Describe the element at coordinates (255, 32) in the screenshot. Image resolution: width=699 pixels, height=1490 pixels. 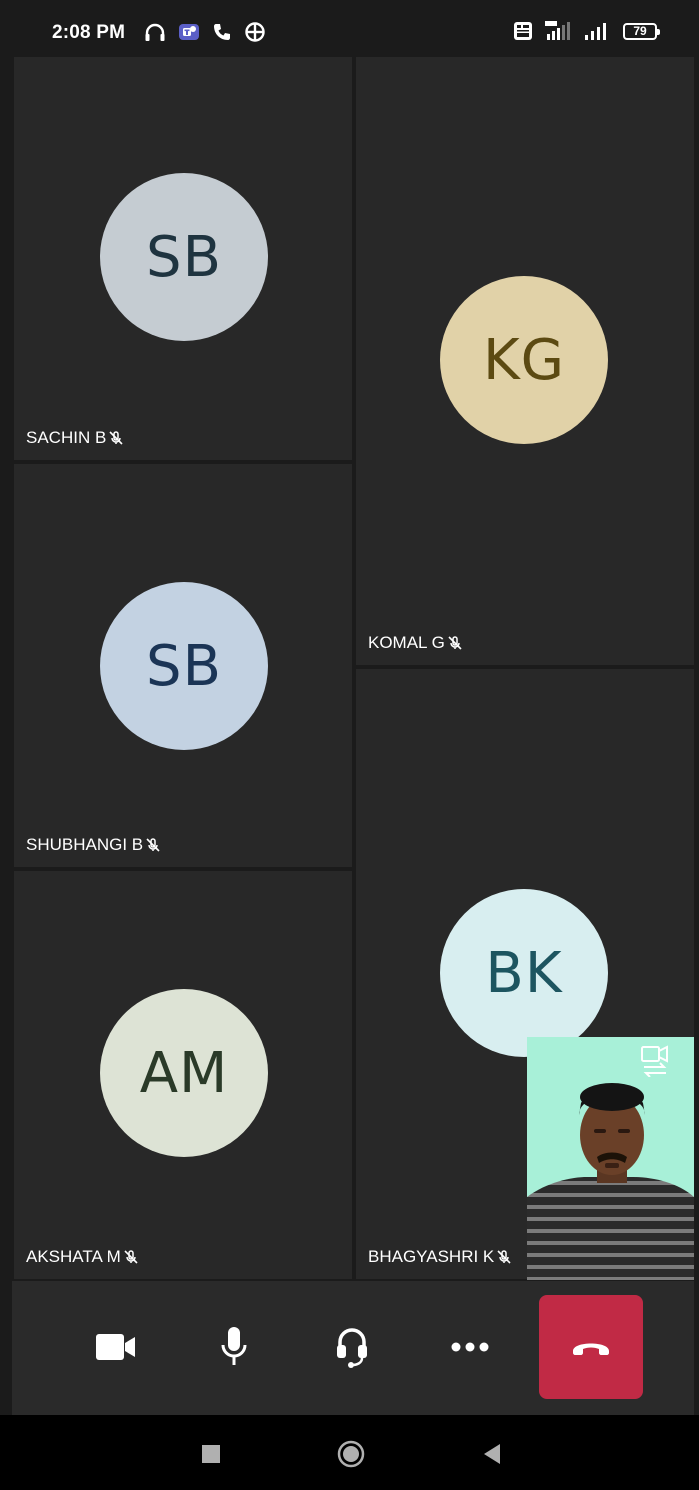
I see `vpn-icon` at that location.